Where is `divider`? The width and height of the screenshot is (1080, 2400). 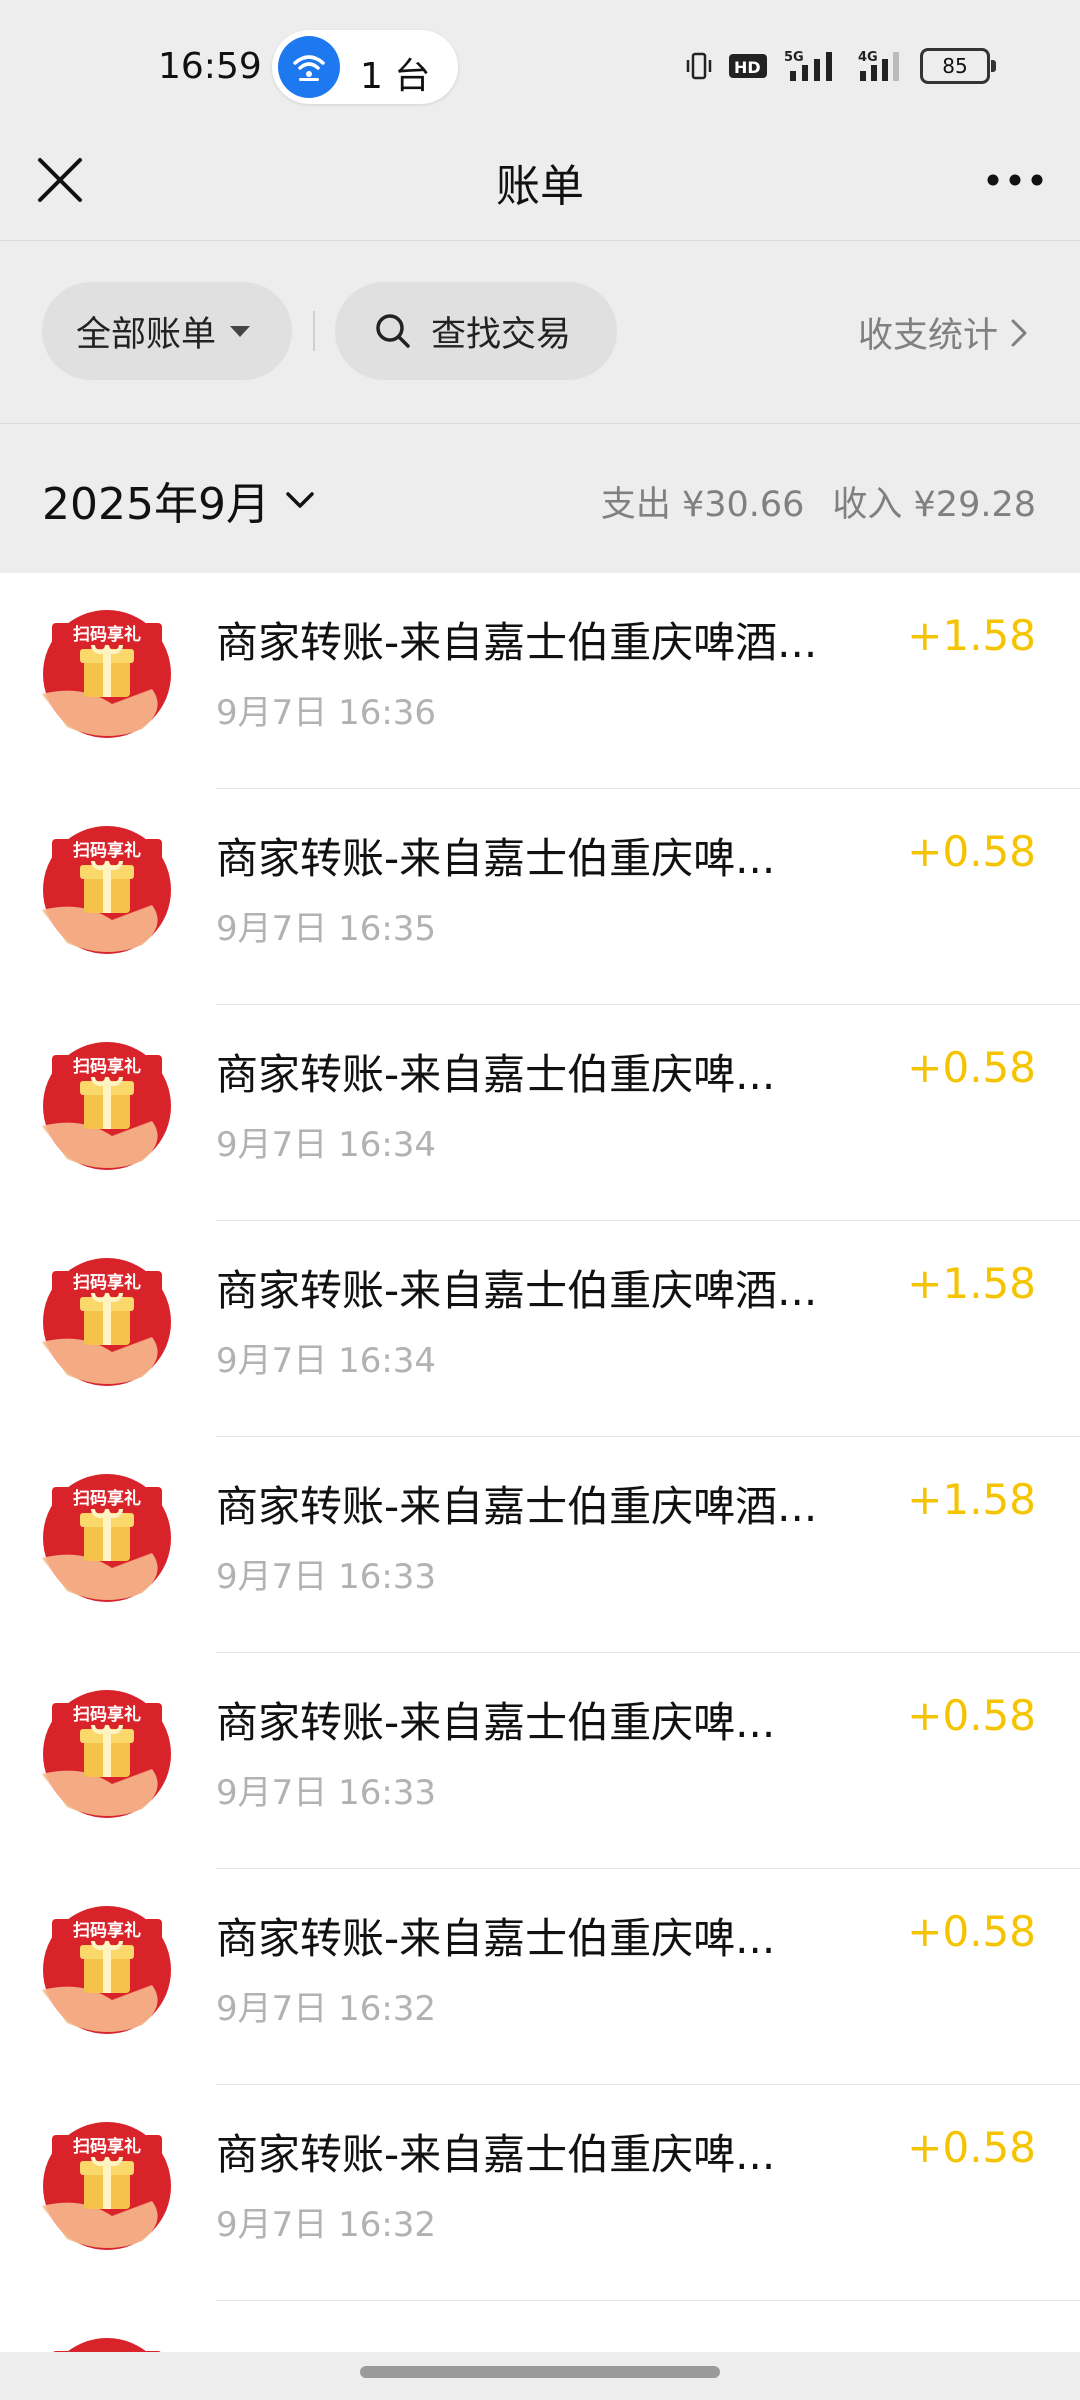 divider is located at coordinates (314, 331).